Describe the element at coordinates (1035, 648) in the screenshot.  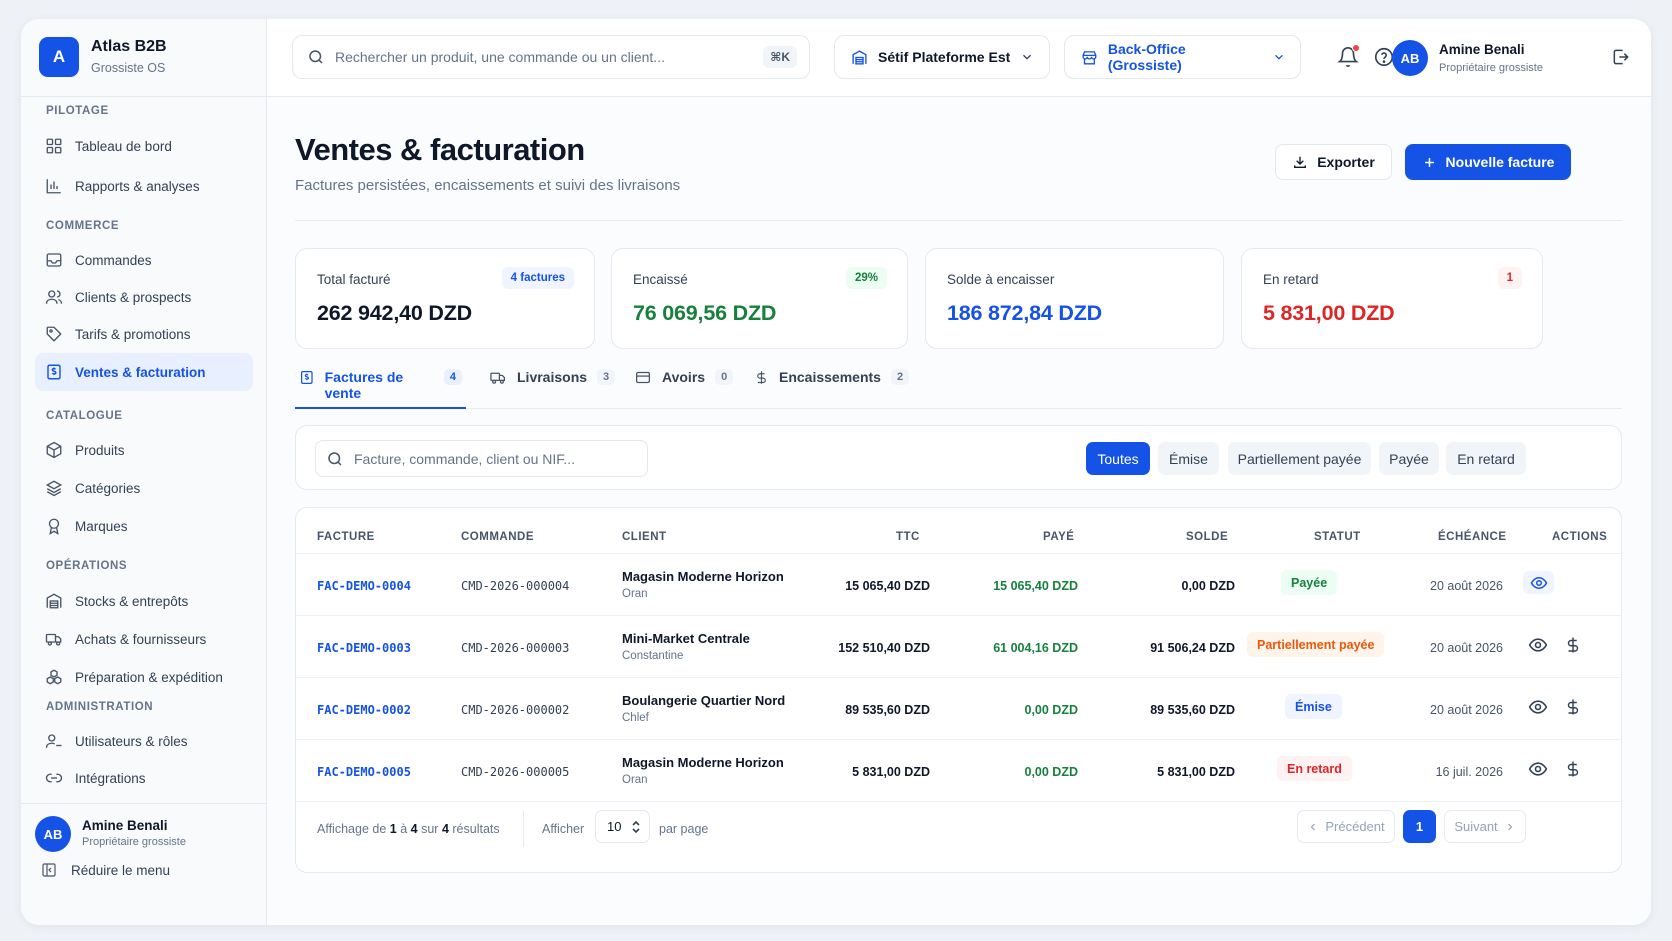
I see `amount-paid: 61 004,16 DZD` at that location.